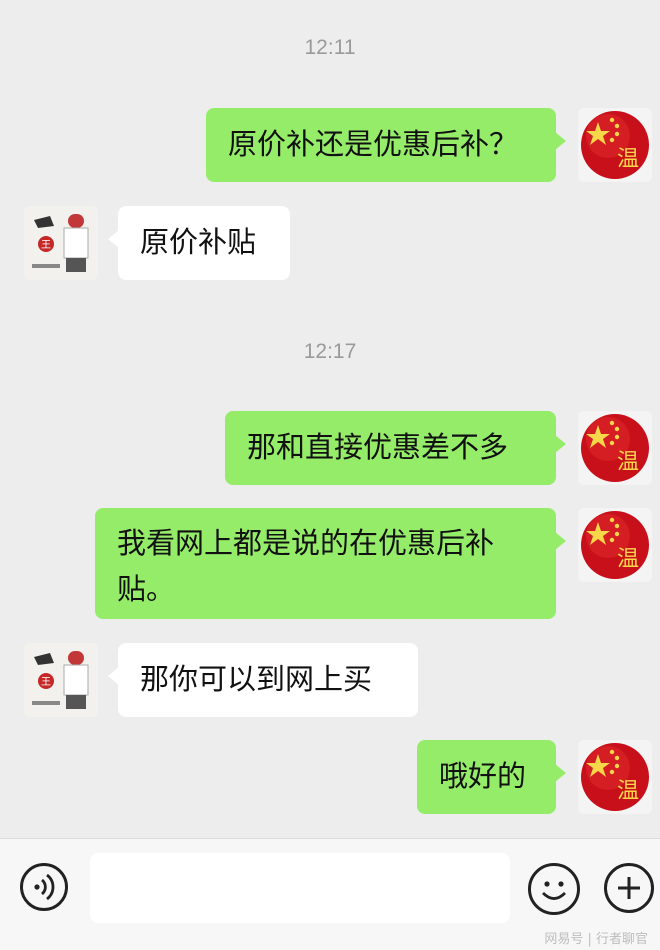 The height and width of the screenshot is (950, 660). I want to click on message-bubble-sent: 原价补还是优惠后补？, so click(386, 145).